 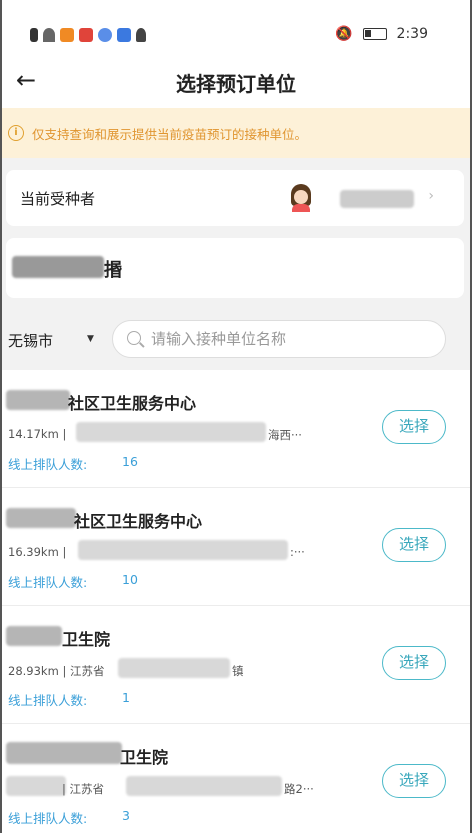 What do you see at coordinates (299, 789) in the screenshot?
I see `unit-address-tail: 路2···` at bounding box center [299, 789].